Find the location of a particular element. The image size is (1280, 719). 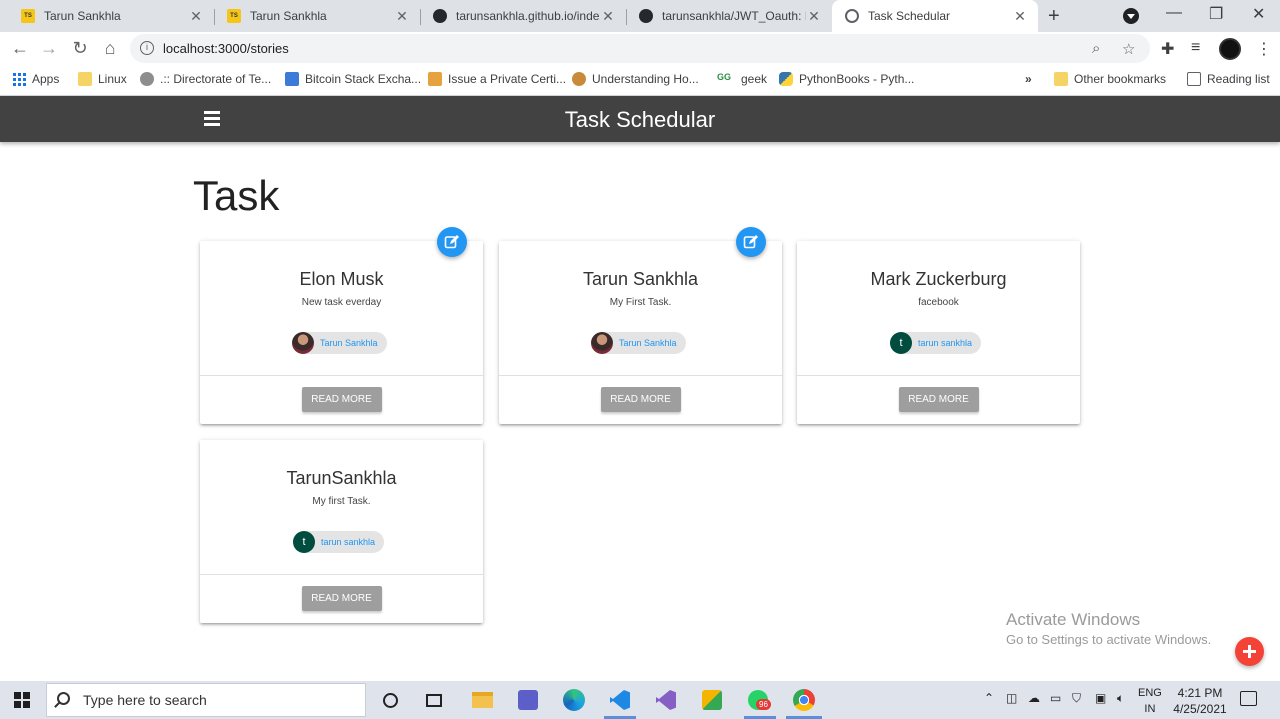

show-hidden-icons: ⌃ is located at coordinates (989, 698).